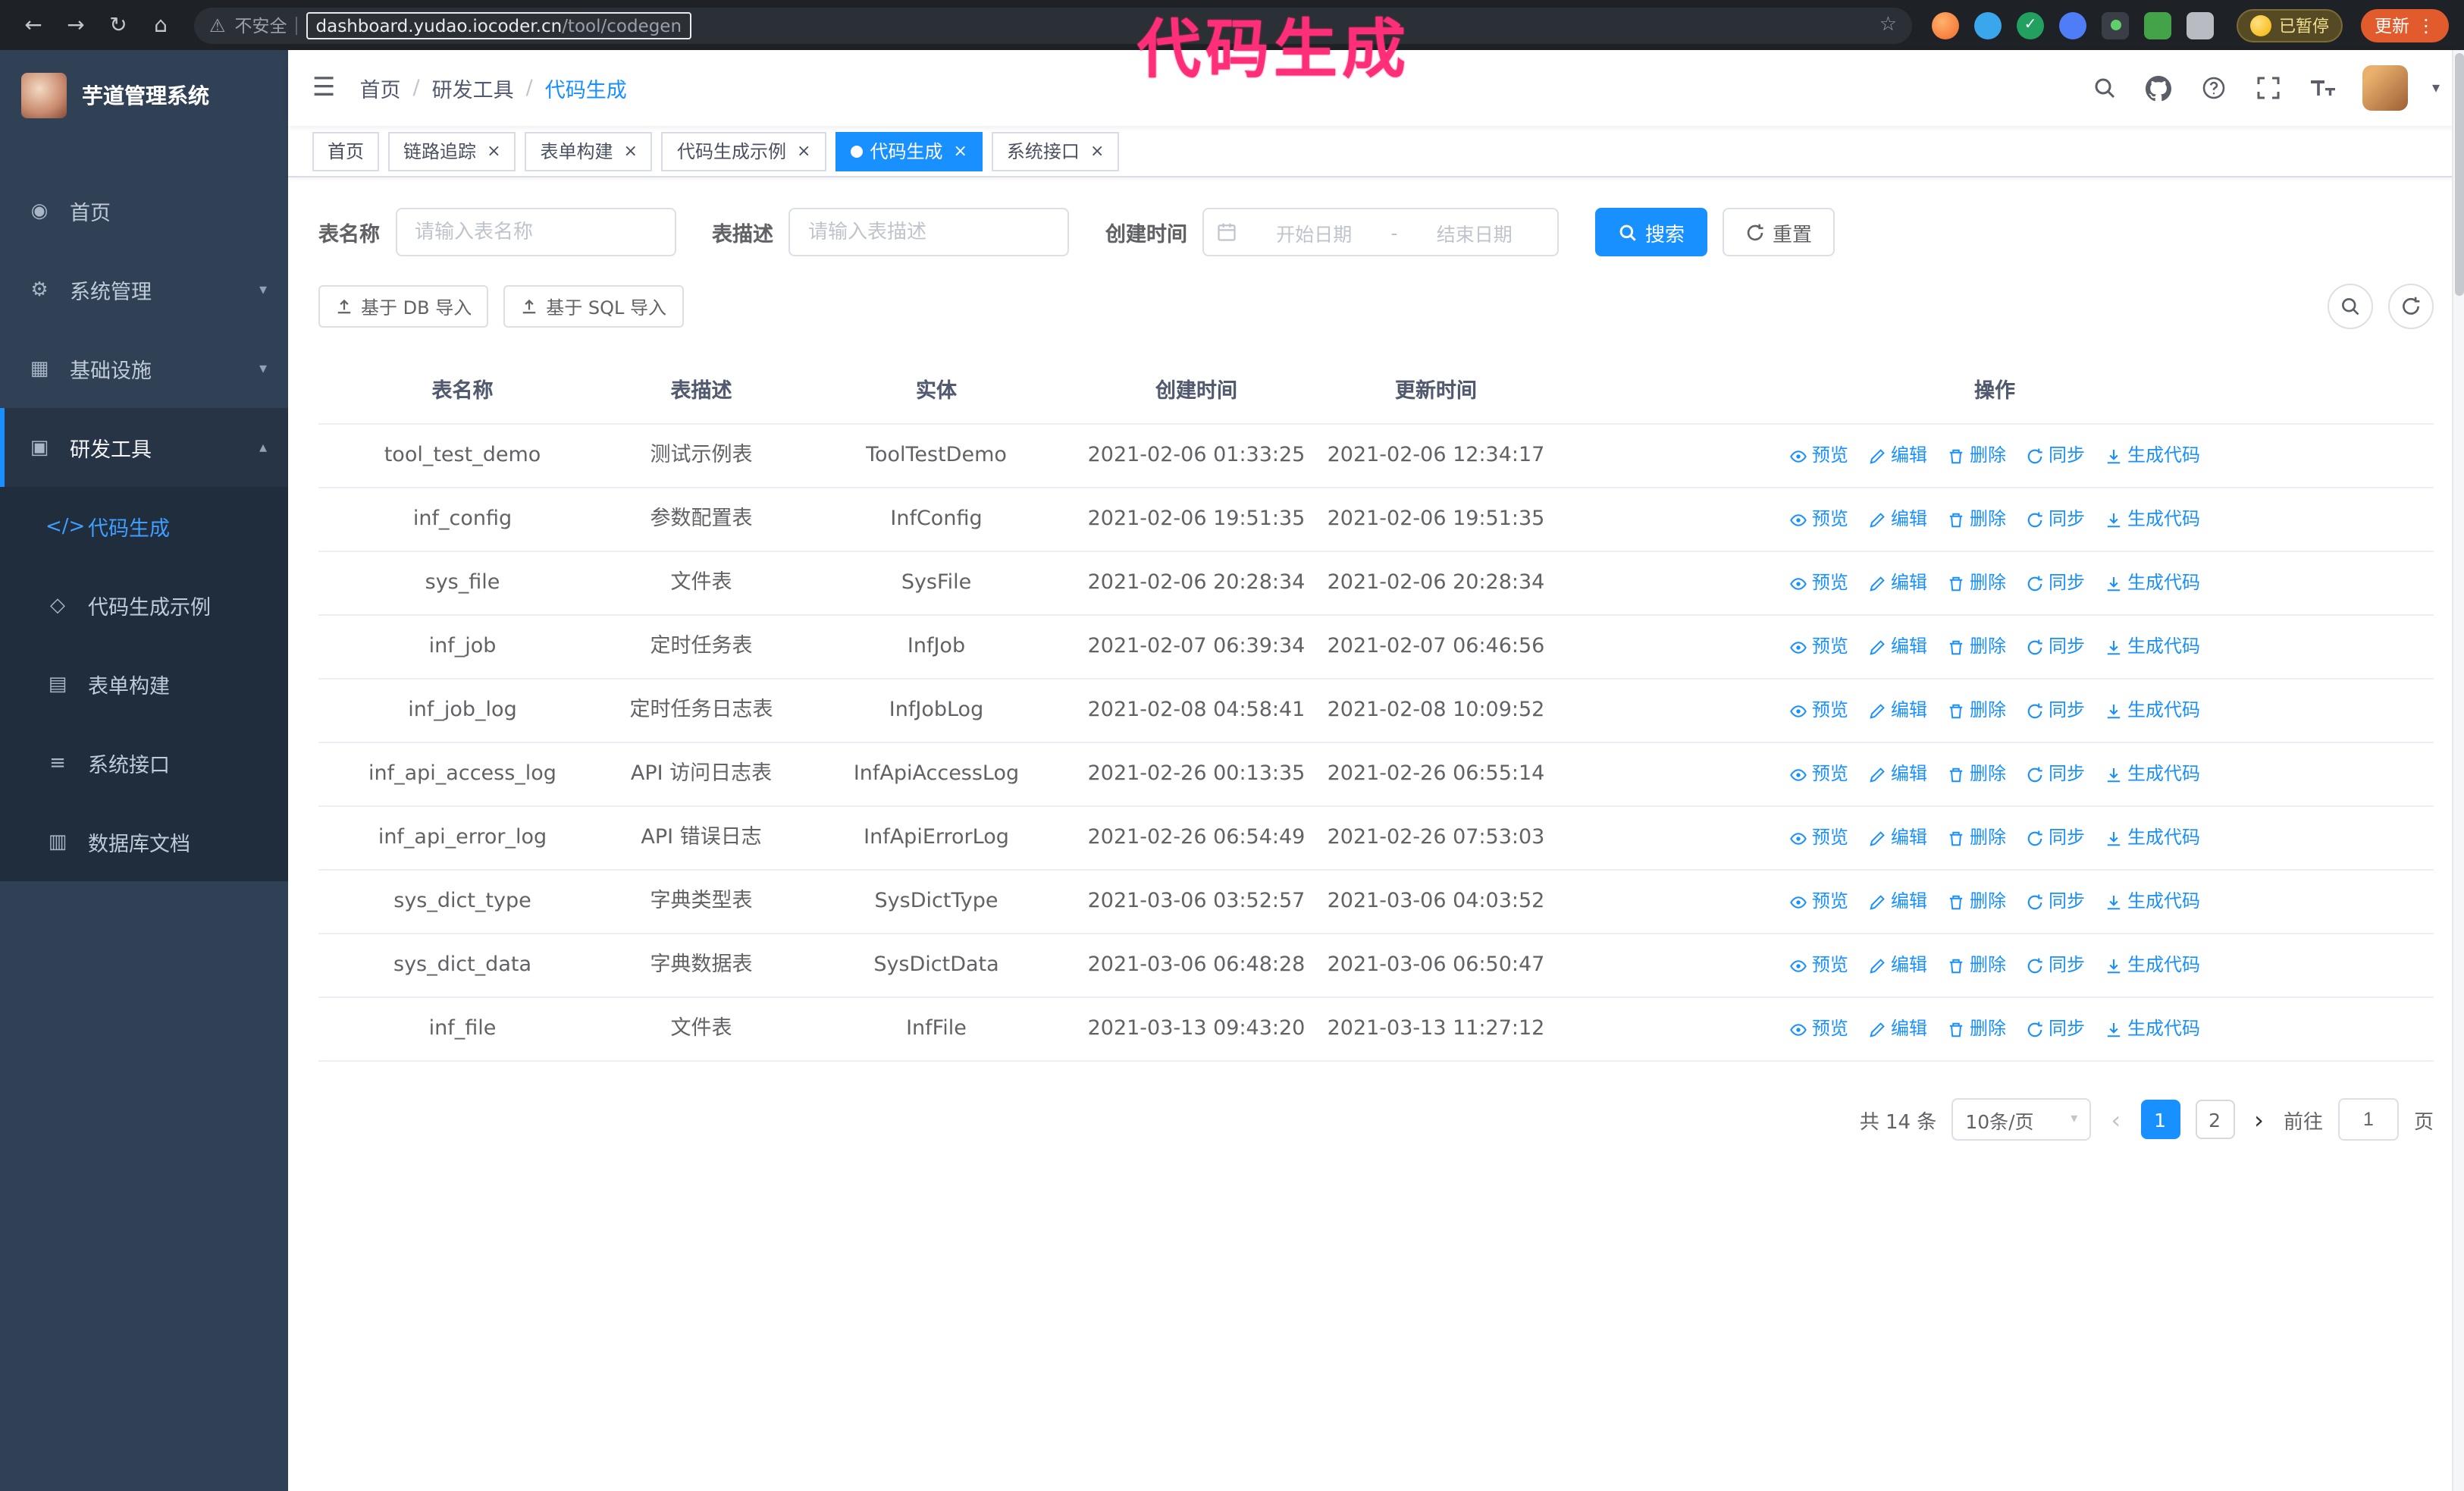  Describe the element at coordinates (2290, 25) in the screenshot. I see `profile-paused-chip: 已暂停` at that location.